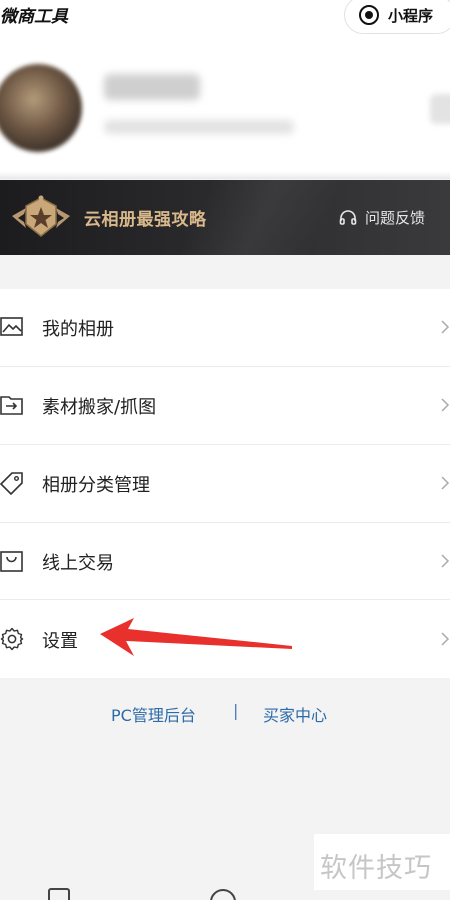 Image resolution: width=450 pixels, height=900 pixels. What do you see at coordinates (11, 561) in the screenshot?
I see `shopping-bag-icon` at bounding box center [11, 561].